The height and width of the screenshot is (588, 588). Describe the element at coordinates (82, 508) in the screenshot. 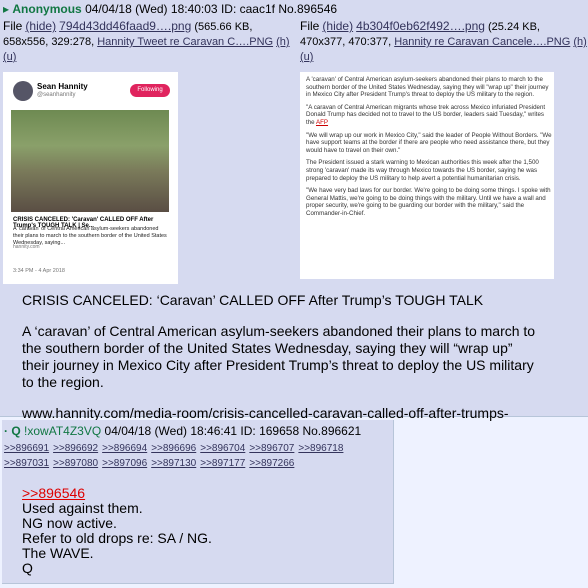

I see `q-post-line: Used against them.` at that location.